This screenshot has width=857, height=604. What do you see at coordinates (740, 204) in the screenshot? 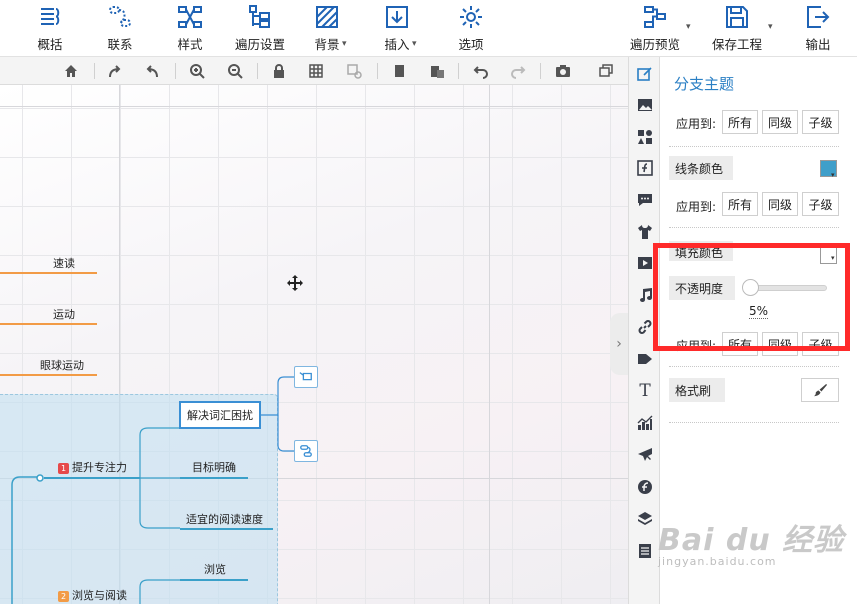
I see `apply-all-button-2: 所有` at bounding box center [740, 204].